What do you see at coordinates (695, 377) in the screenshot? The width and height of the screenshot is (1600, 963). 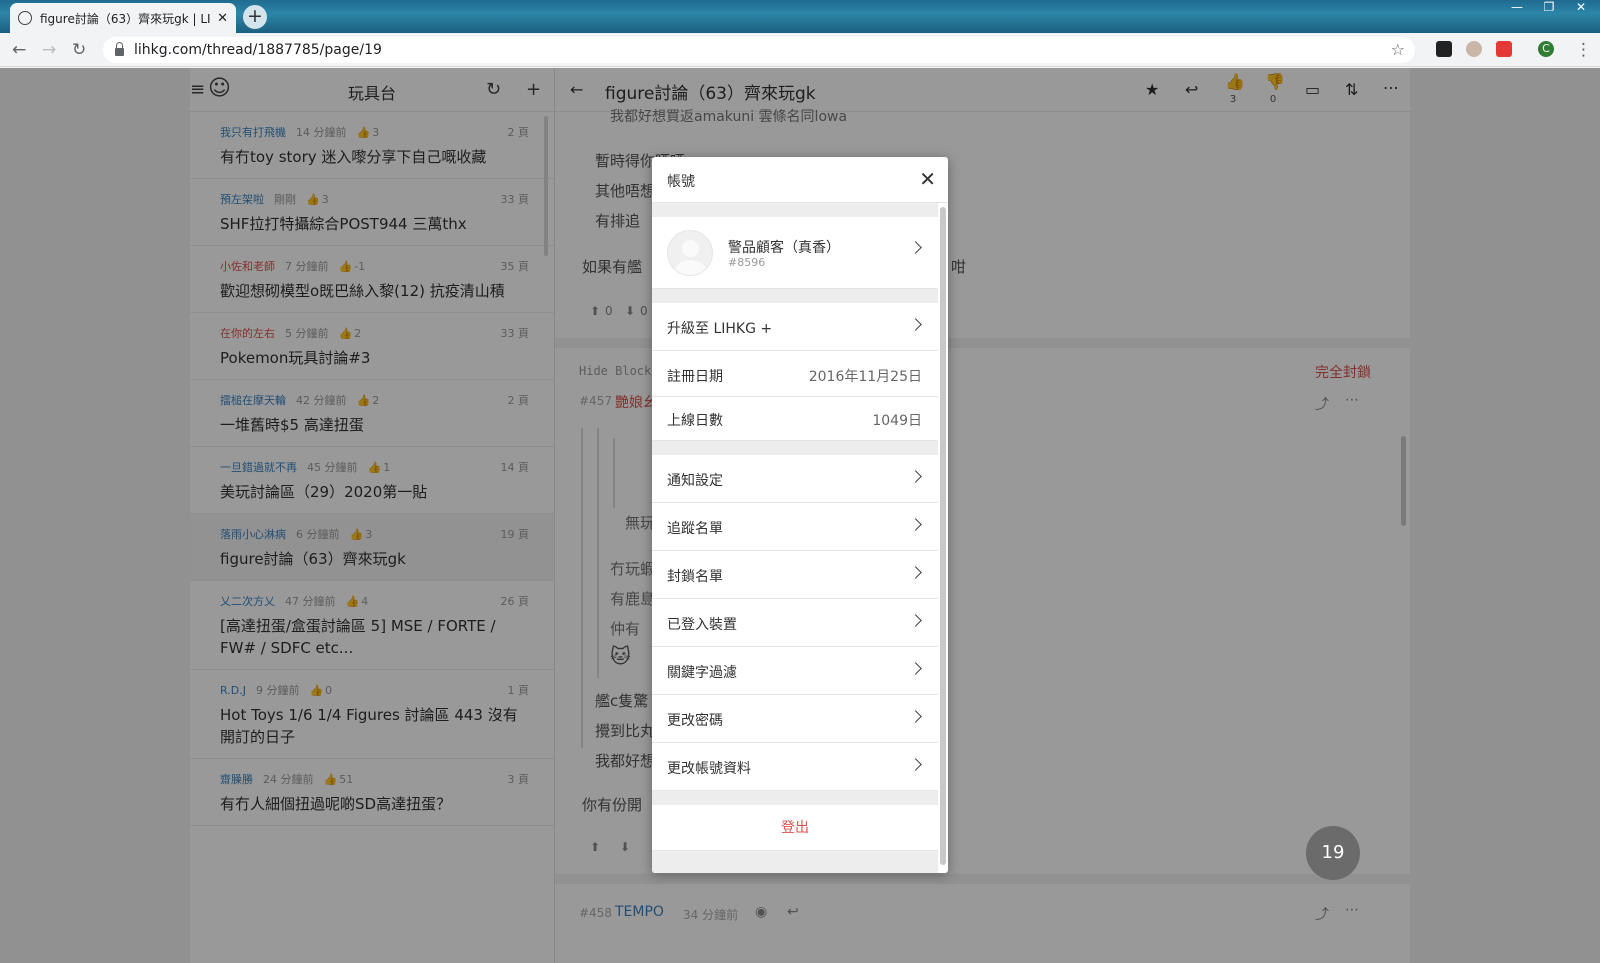 I see `register-date-label: 註冊日期` at bounding box center [695, 377].